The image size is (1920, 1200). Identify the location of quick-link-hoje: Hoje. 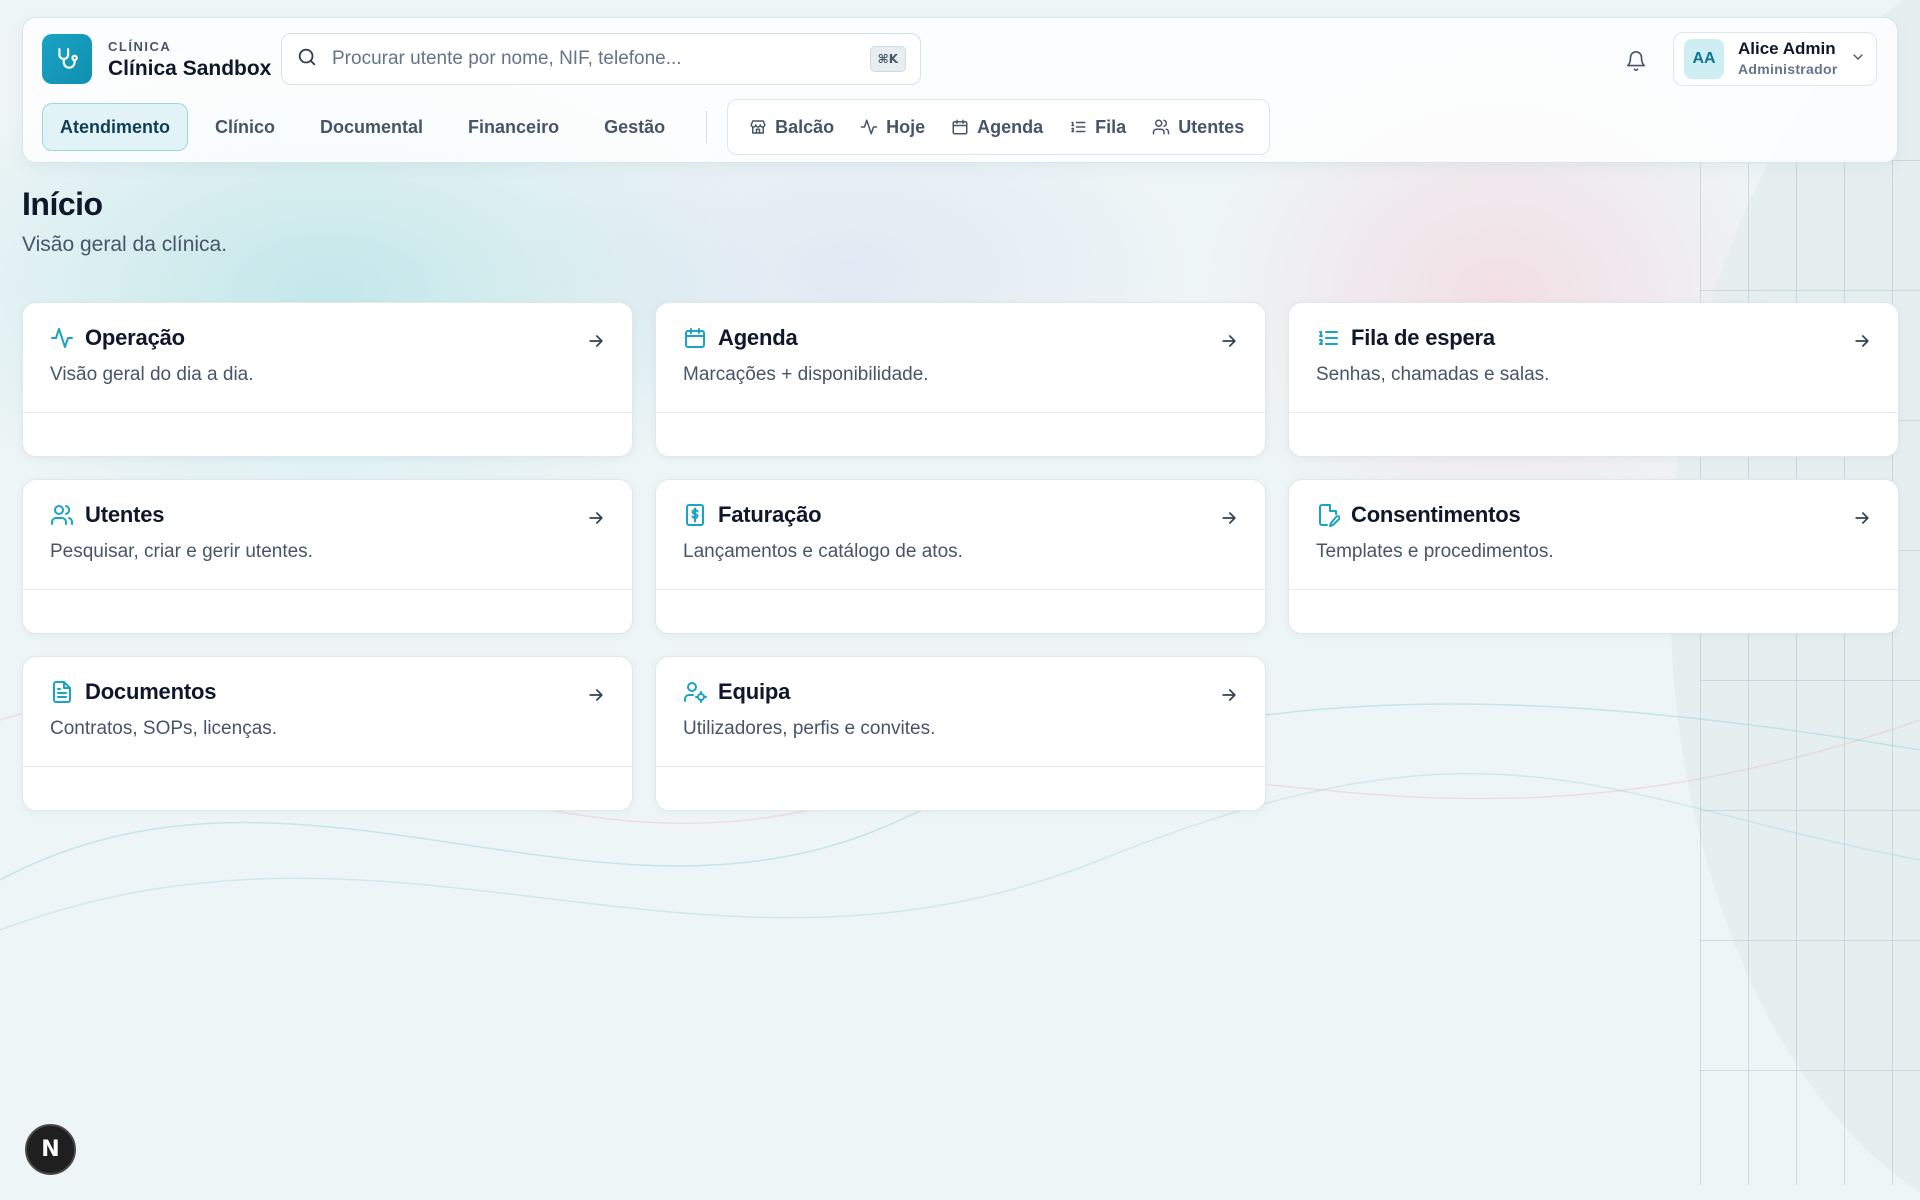
(892, 127).